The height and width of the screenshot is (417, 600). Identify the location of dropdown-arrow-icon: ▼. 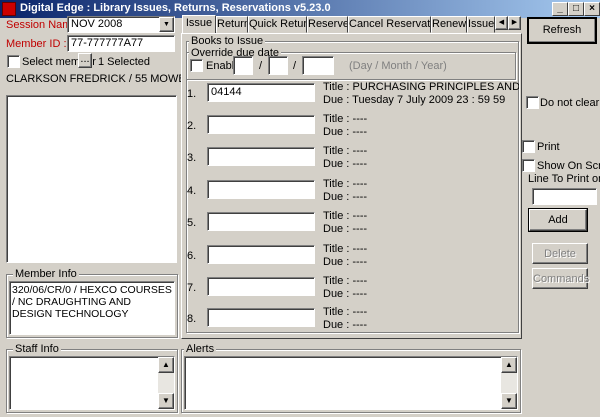
(166, 24).